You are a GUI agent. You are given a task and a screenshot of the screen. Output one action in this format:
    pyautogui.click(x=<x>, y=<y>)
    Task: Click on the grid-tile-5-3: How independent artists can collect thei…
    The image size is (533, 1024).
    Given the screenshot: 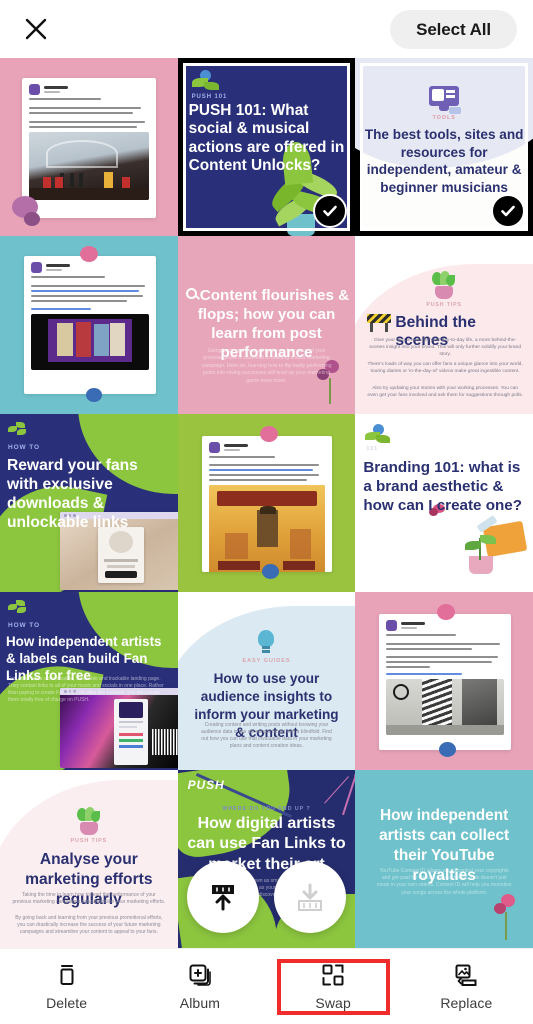 What is the action you would take?
    pyautogui.click(x=444, y=859)
    